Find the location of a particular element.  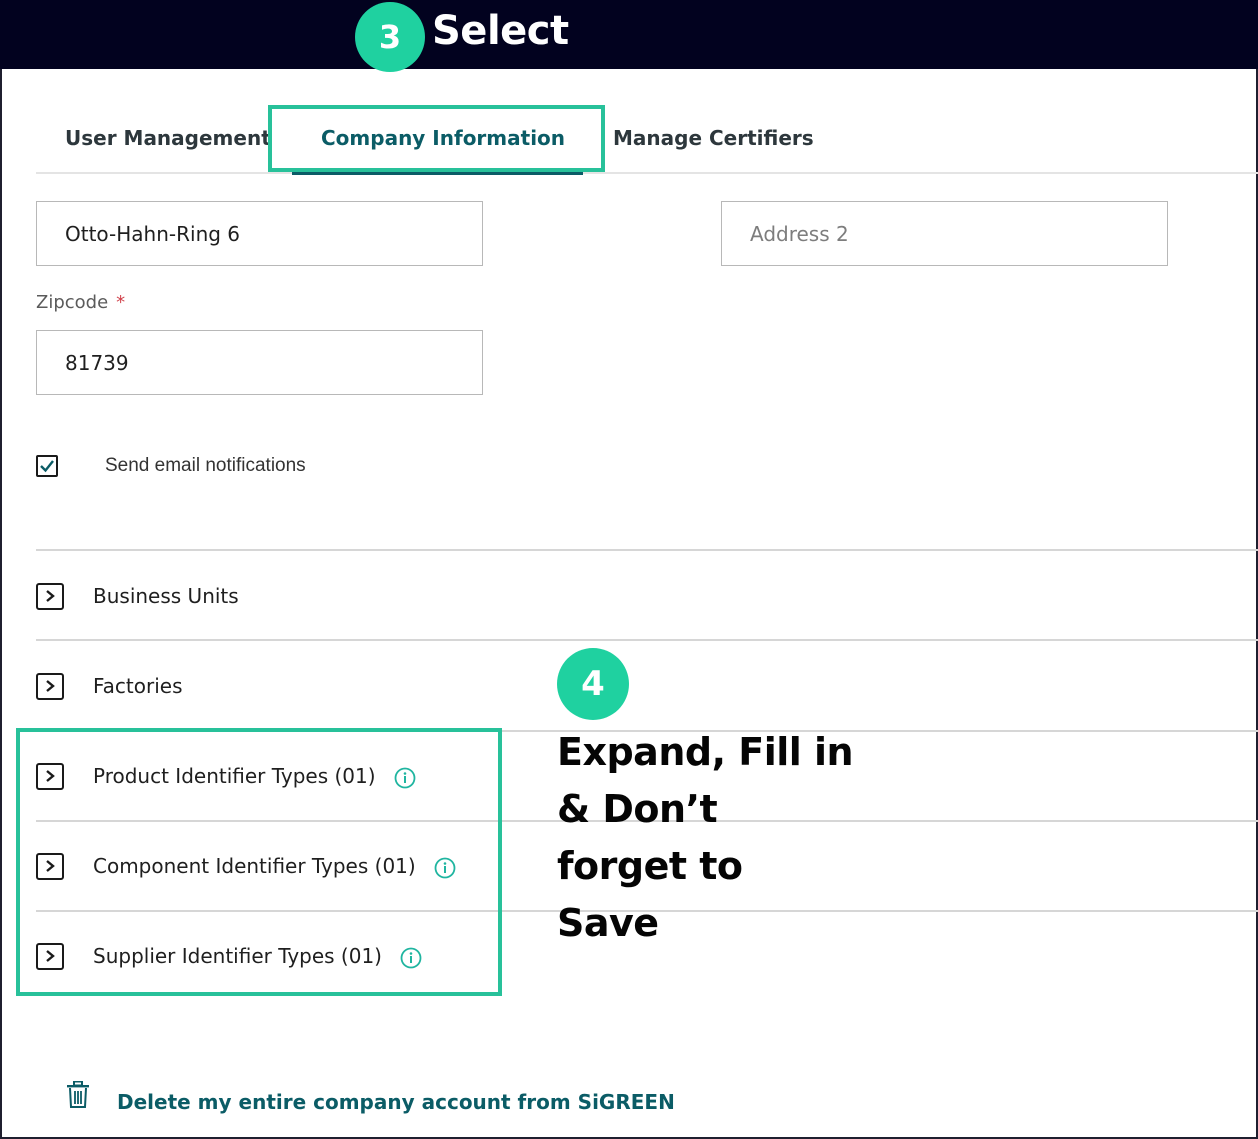

identifier-types-highlight-box is located at coordinates (259, 862).